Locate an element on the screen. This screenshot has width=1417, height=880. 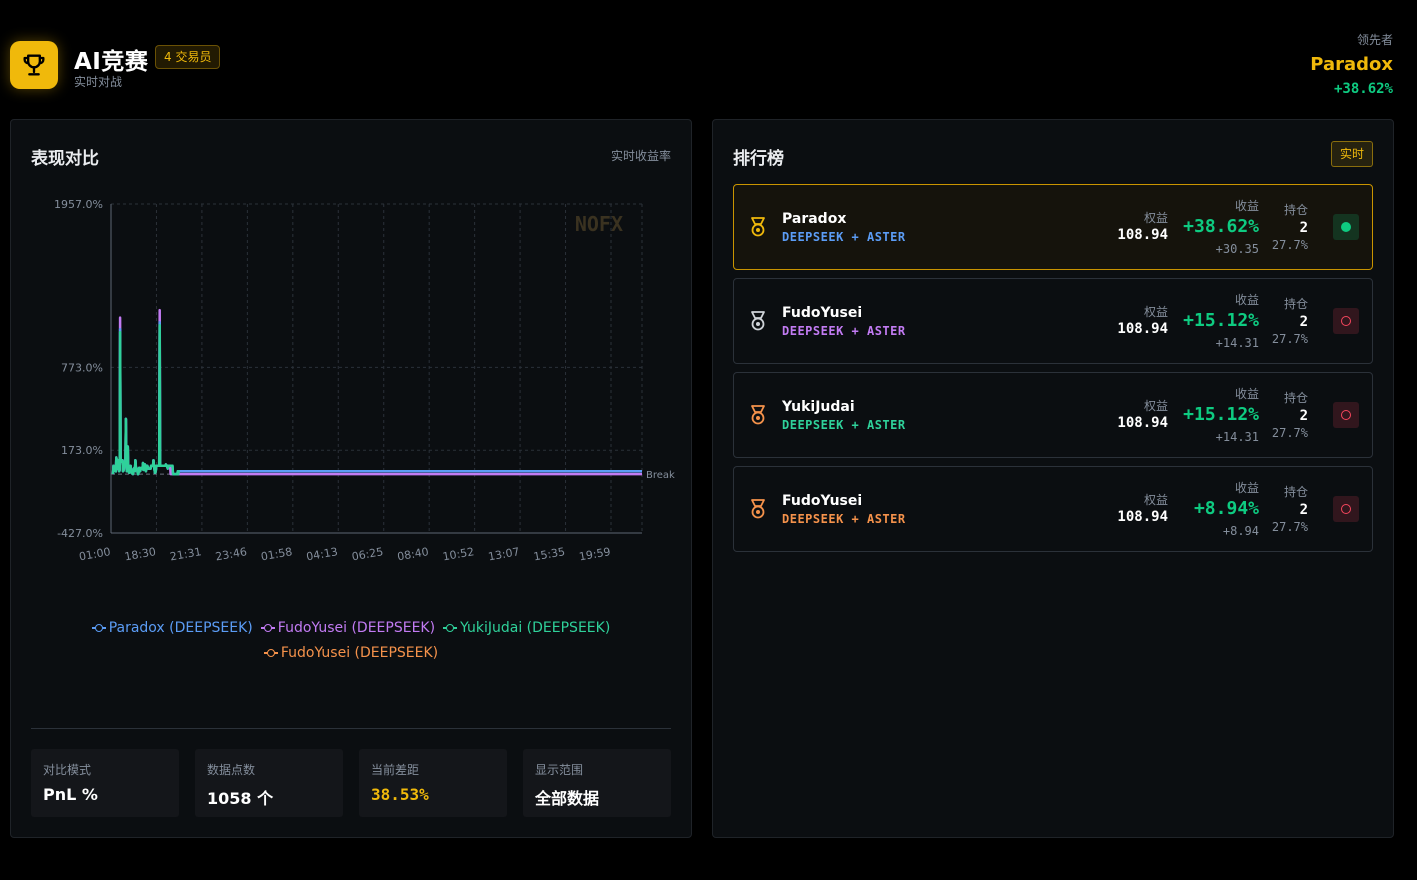
x-tick-label: 18:30 is located at coordinates (139, 554).